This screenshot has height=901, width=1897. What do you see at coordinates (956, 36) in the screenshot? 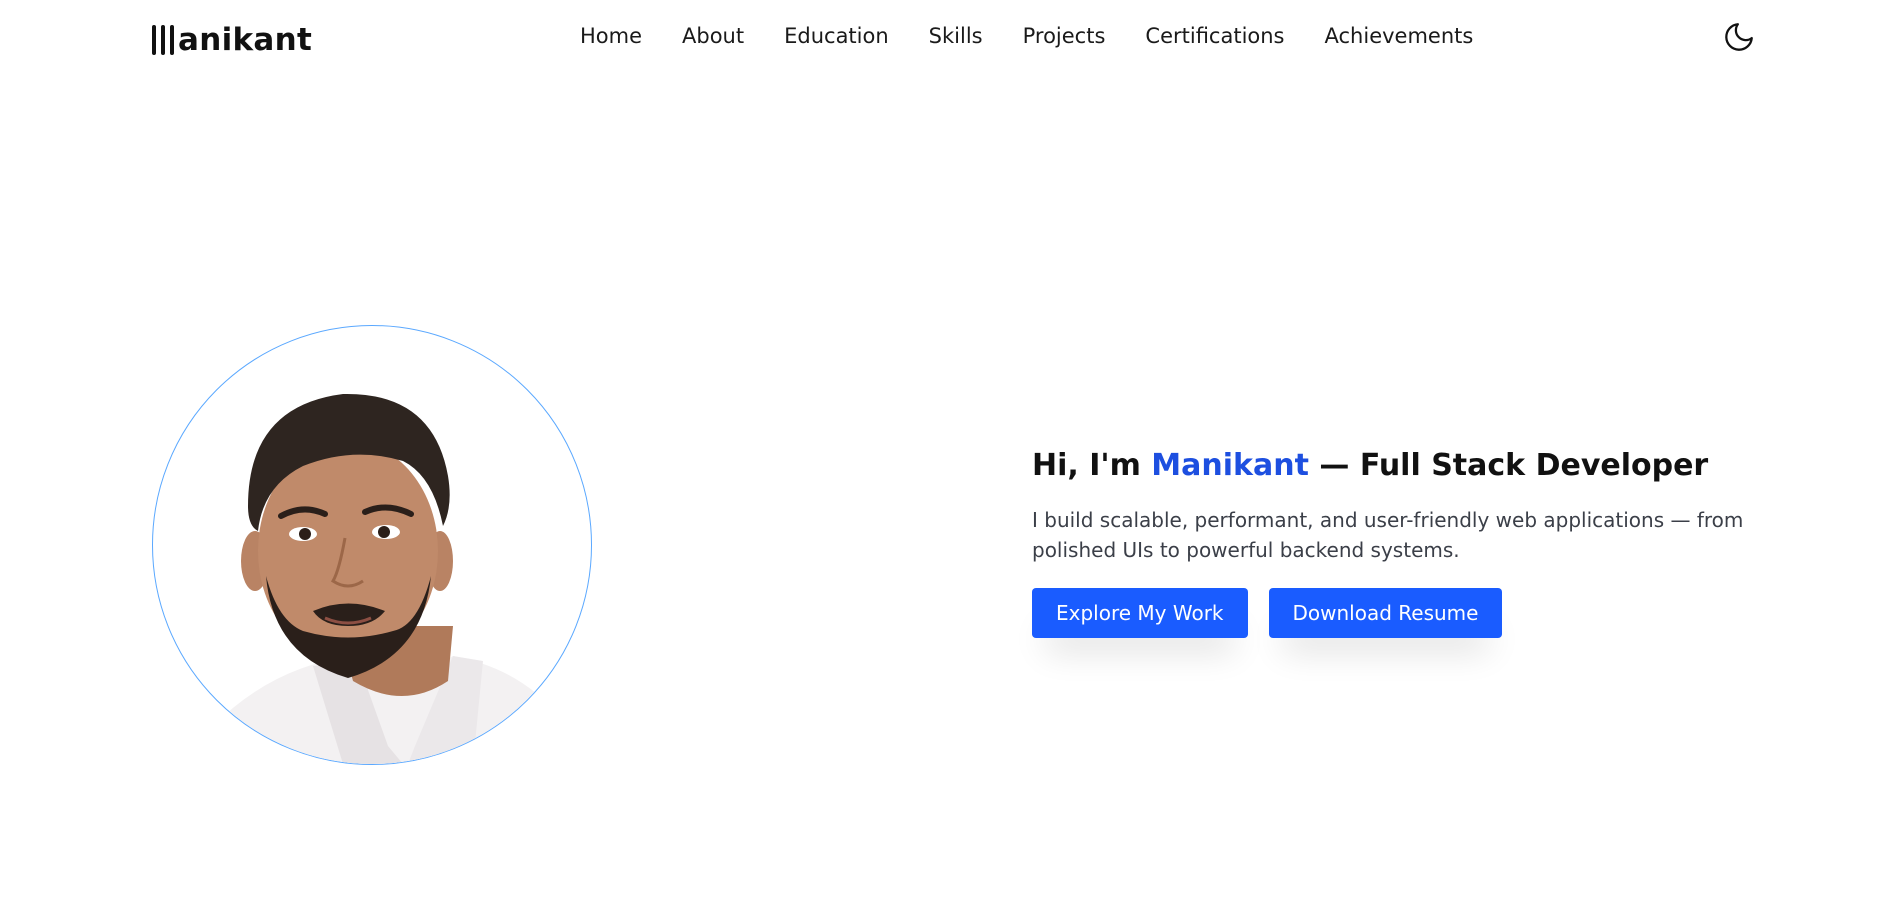
I see `nav-link-skills: Skills` at bounding box center [956, 36].